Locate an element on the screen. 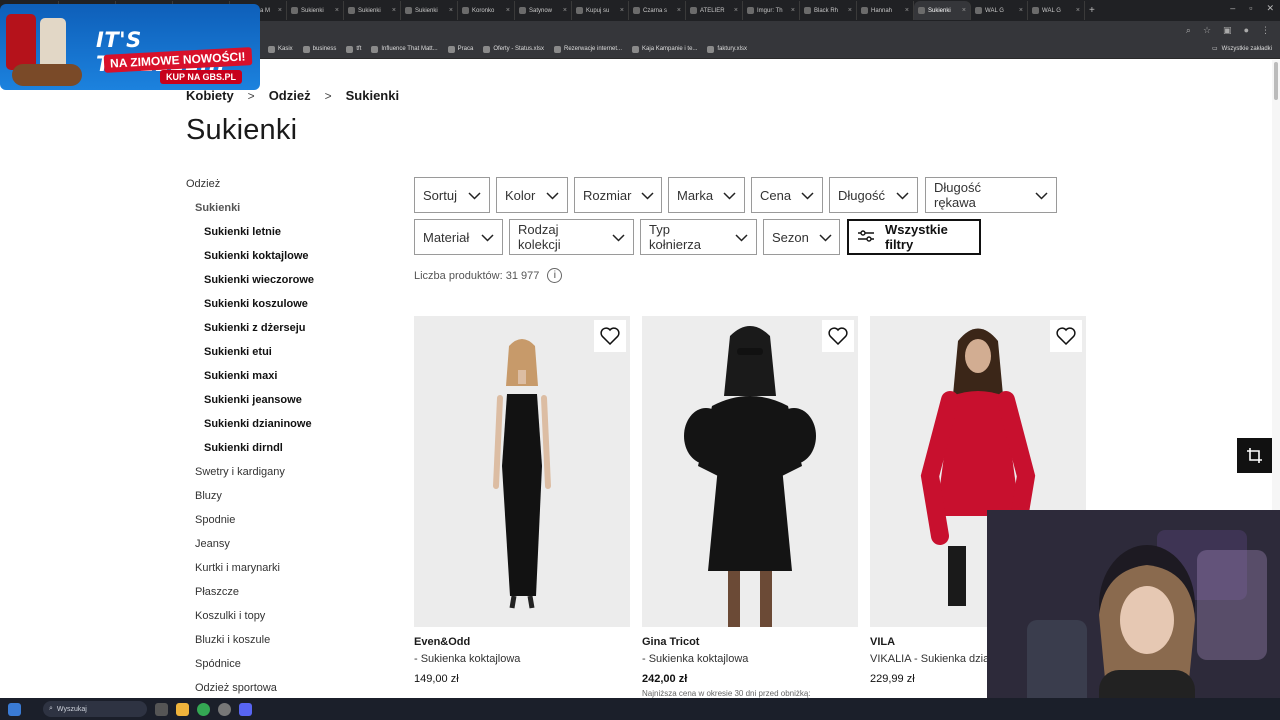  filter-dropdown: Długość rękawa is located at coordinates (991, 195).